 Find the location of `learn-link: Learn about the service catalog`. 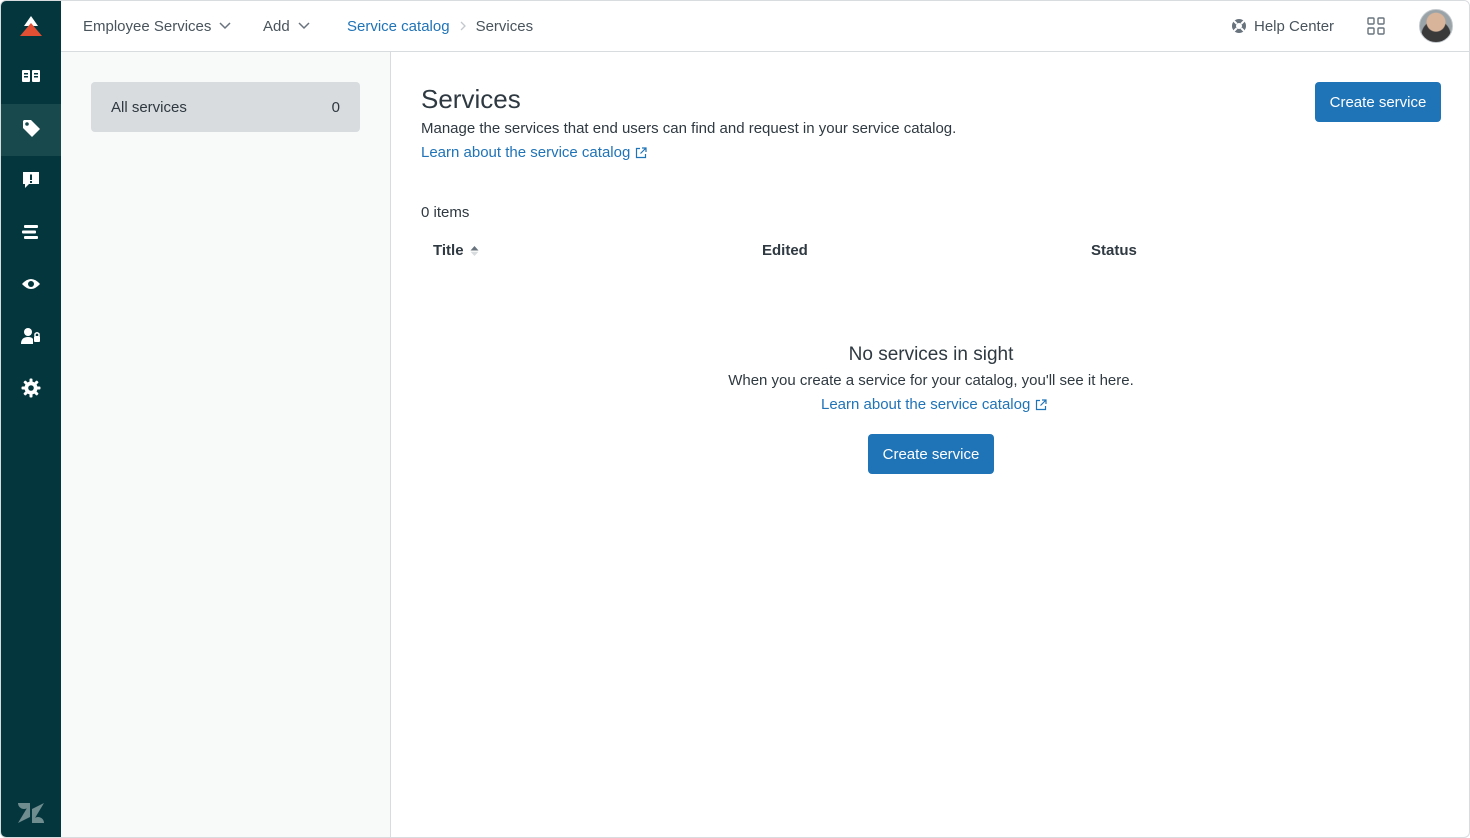

learn-link: Learn about the service catalog is located at coordinates (534, 152).